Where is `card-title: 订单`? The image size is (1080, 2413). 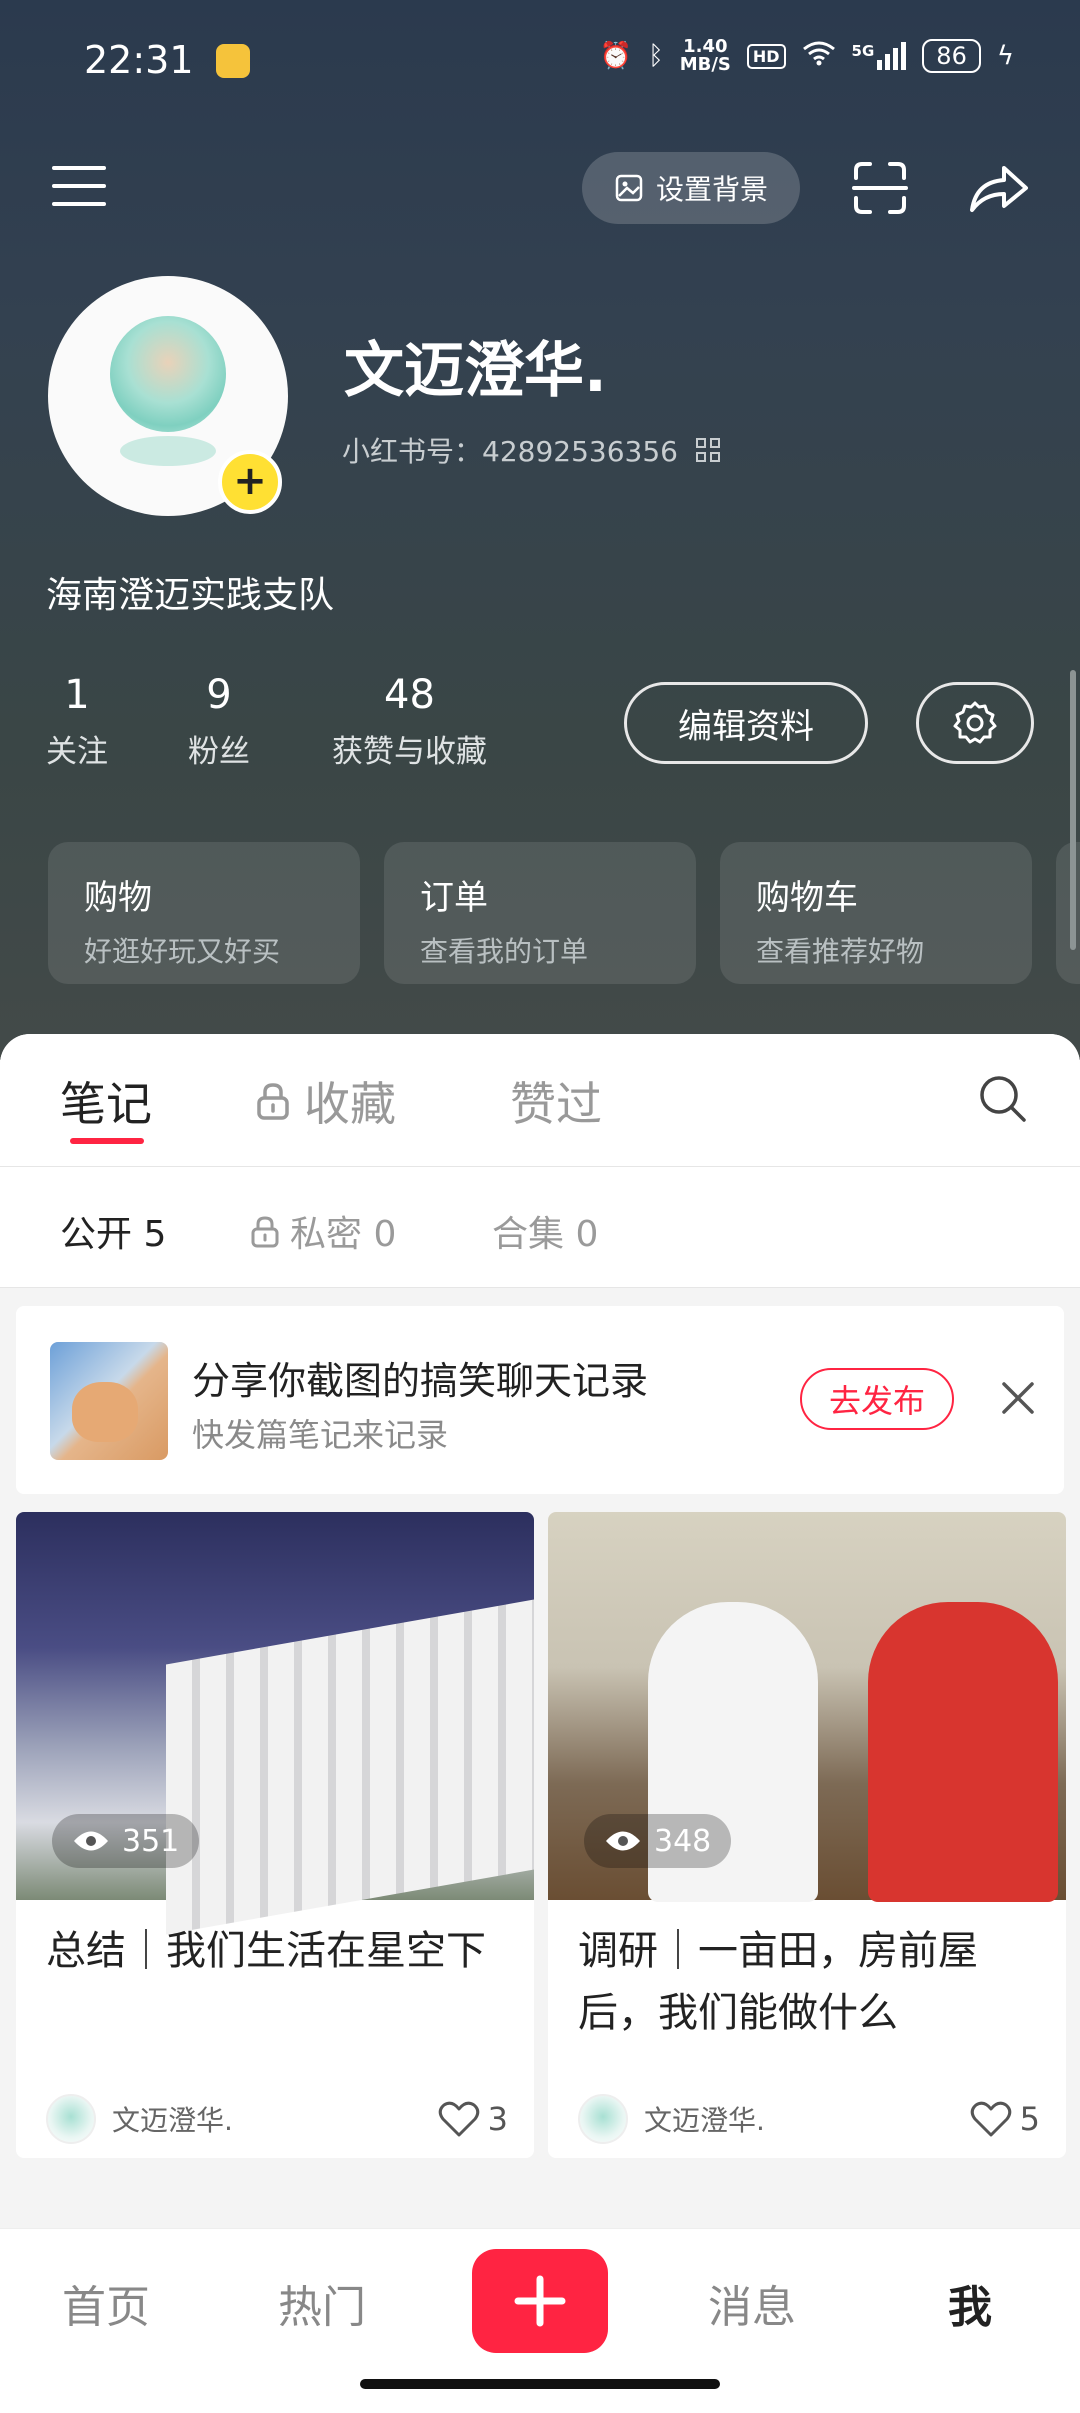
card-title: 订单 is located at coordinates (454, 898).